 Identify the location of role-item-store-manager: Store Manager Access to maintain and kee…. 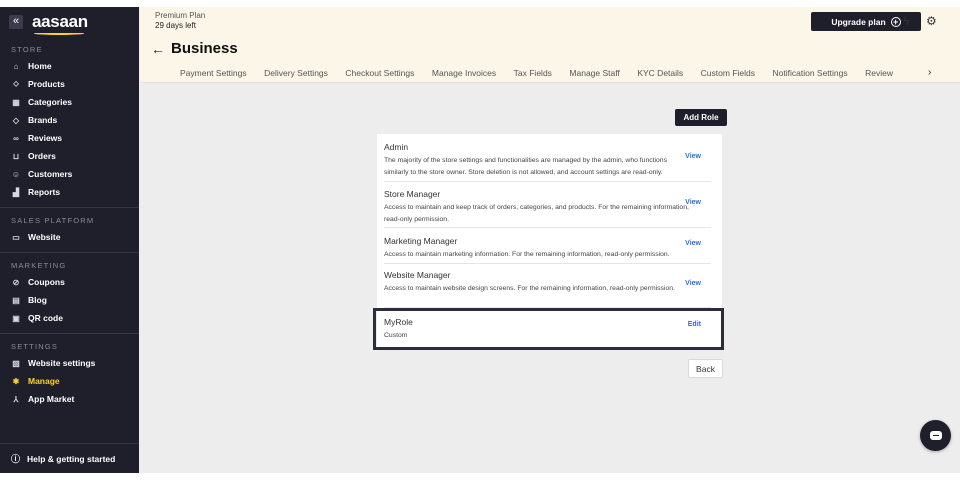
(547, 208).